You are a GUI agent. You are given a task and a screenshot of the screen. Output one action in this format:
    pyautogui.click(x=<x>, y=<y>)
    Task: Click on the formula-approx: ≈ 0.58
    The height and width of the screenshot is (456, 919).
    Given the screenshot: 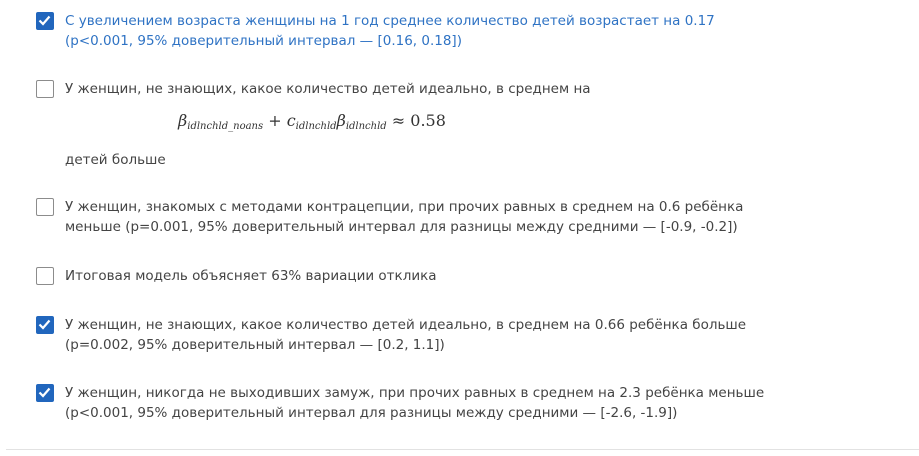 What is the action you would take?
    pyautogui.click(x=416, y=120)
    